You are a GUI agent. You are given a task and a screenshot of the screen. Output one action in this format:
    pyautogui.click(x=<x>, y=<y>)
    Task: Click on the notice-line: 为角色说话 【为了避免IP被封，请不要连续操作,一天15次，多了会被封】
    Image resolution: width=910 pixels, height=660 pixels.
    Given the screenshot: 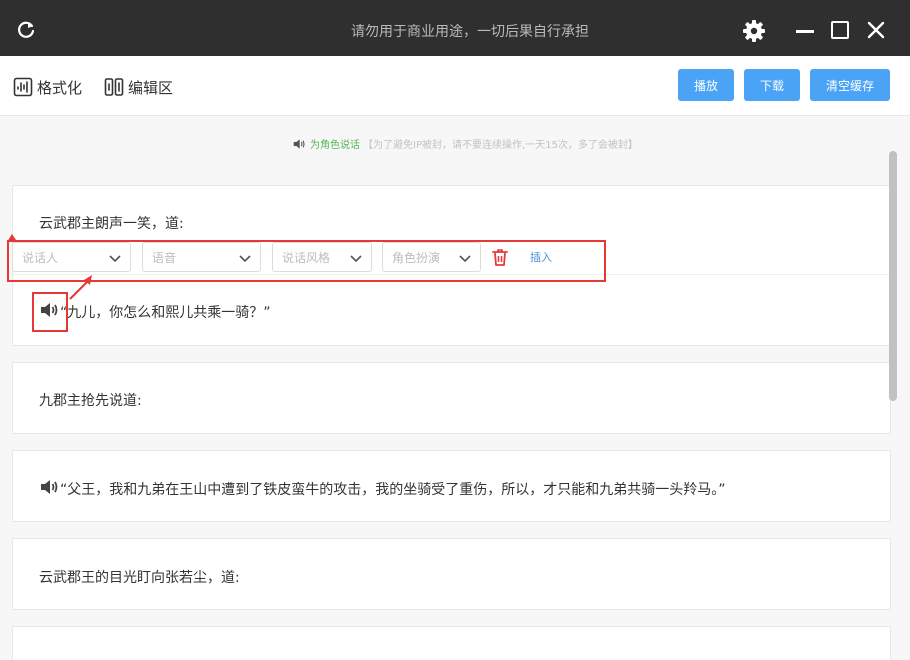 What is the action you would take?
    pyautogui.click(x=455, y=144)
    